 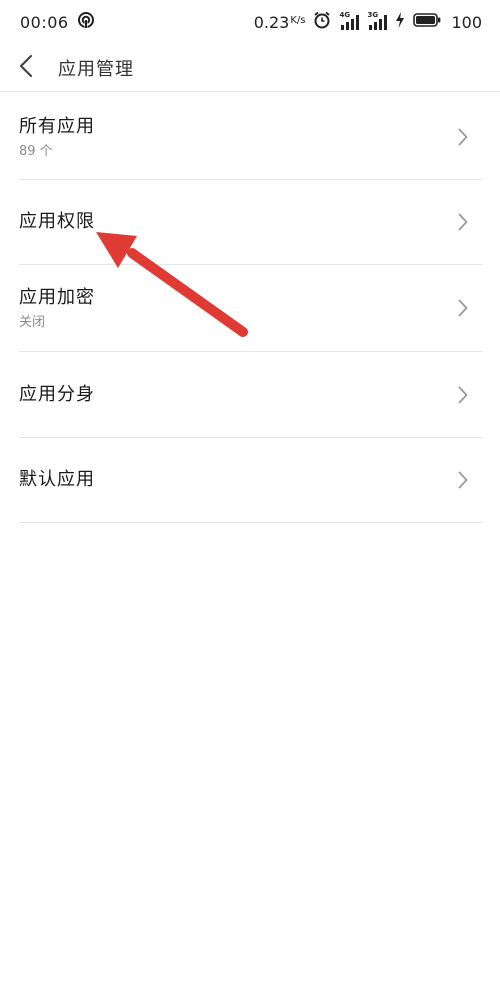 I want to click on speed-value: 0.23, so click(x=271, y=22).